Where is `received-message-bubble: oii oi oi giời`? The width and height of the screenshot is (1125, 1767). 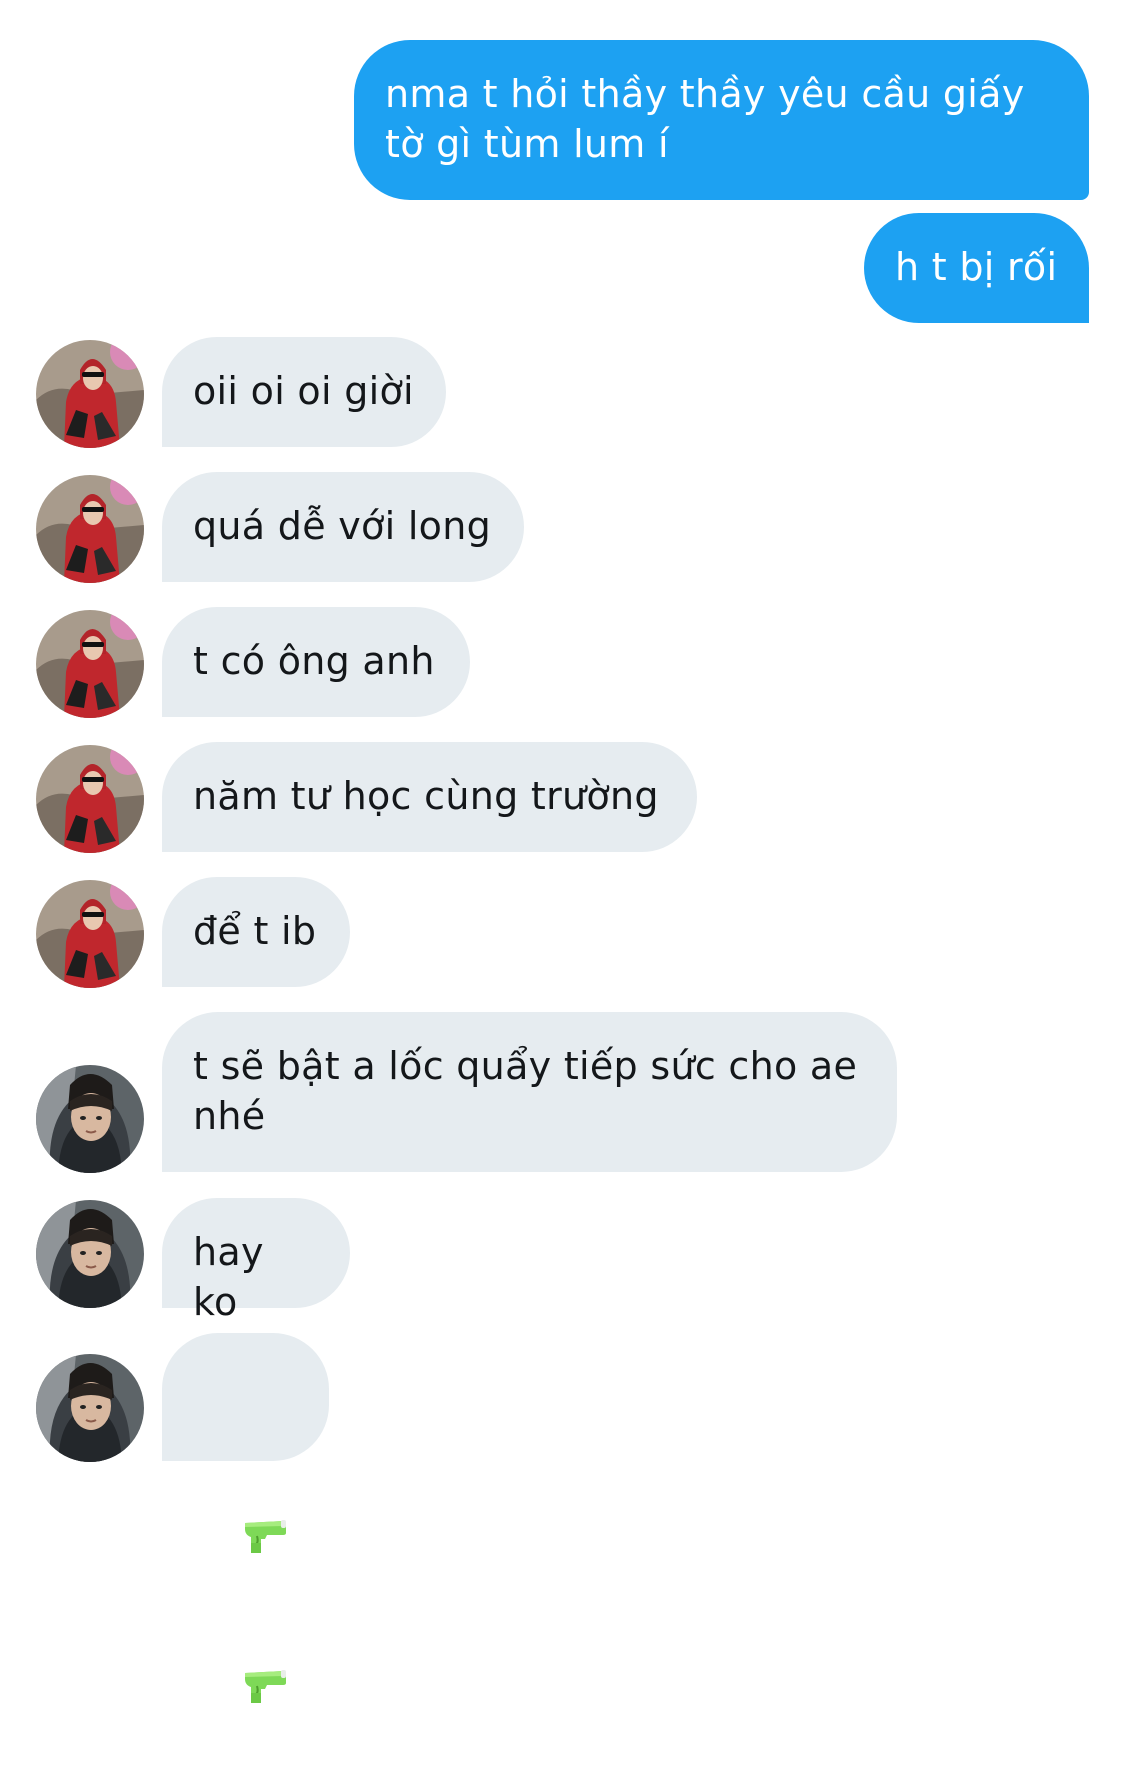 received-message-bubble: oii oi oi giời is located at coordinates (304, 392).